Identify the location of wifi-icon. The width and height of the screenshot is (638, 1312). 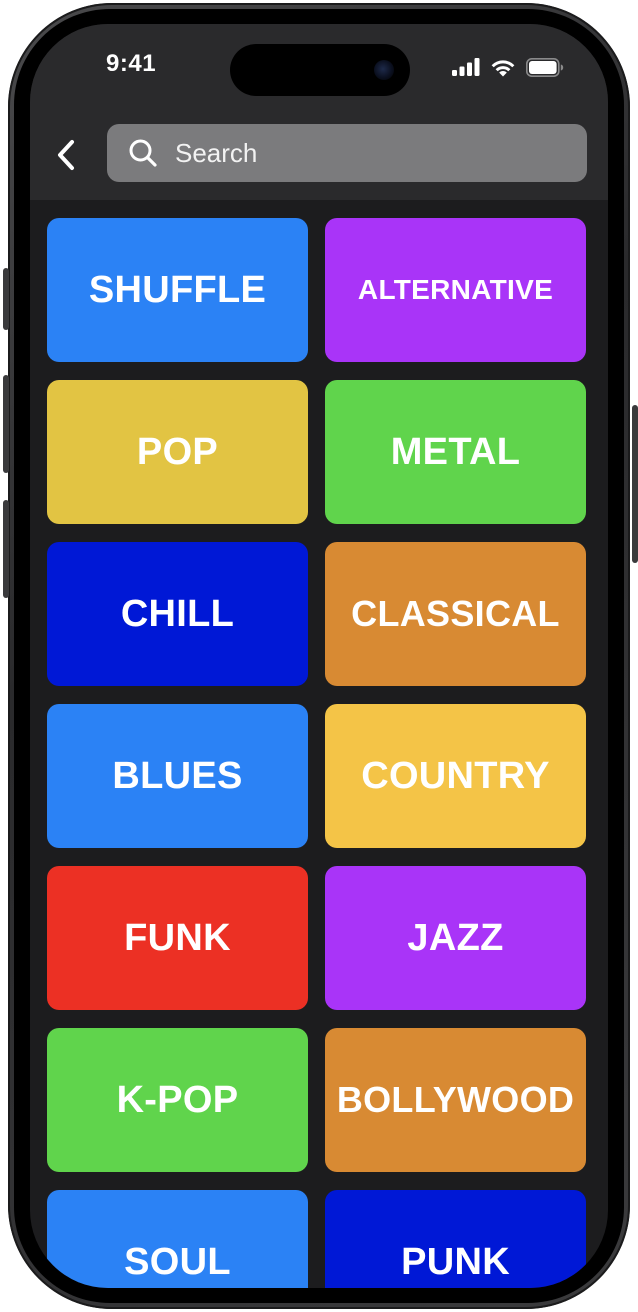
(503, 67).